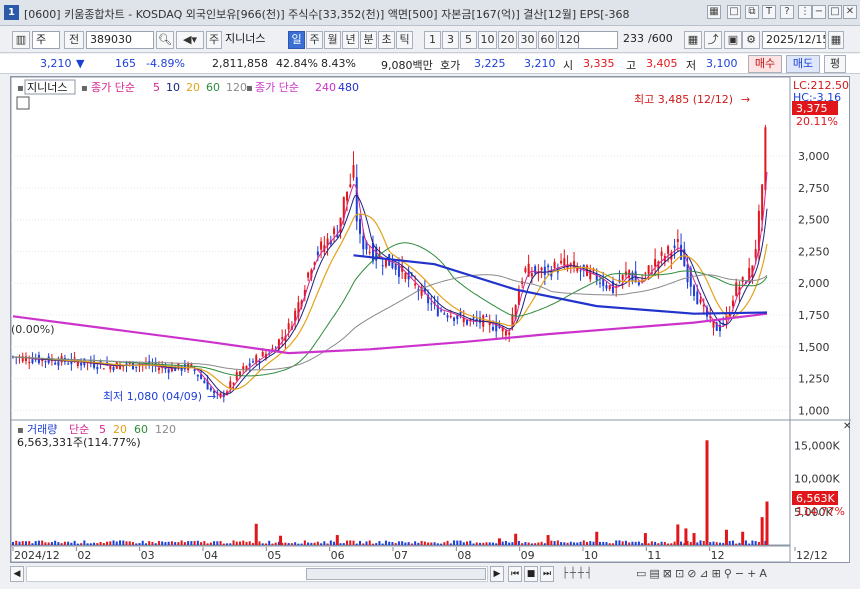 Image resolution: width=860 pixels, height=589 pixels. Describe the element at coordinates (396, 574) in the screenshot. I see `scroll-thumb` at that location.